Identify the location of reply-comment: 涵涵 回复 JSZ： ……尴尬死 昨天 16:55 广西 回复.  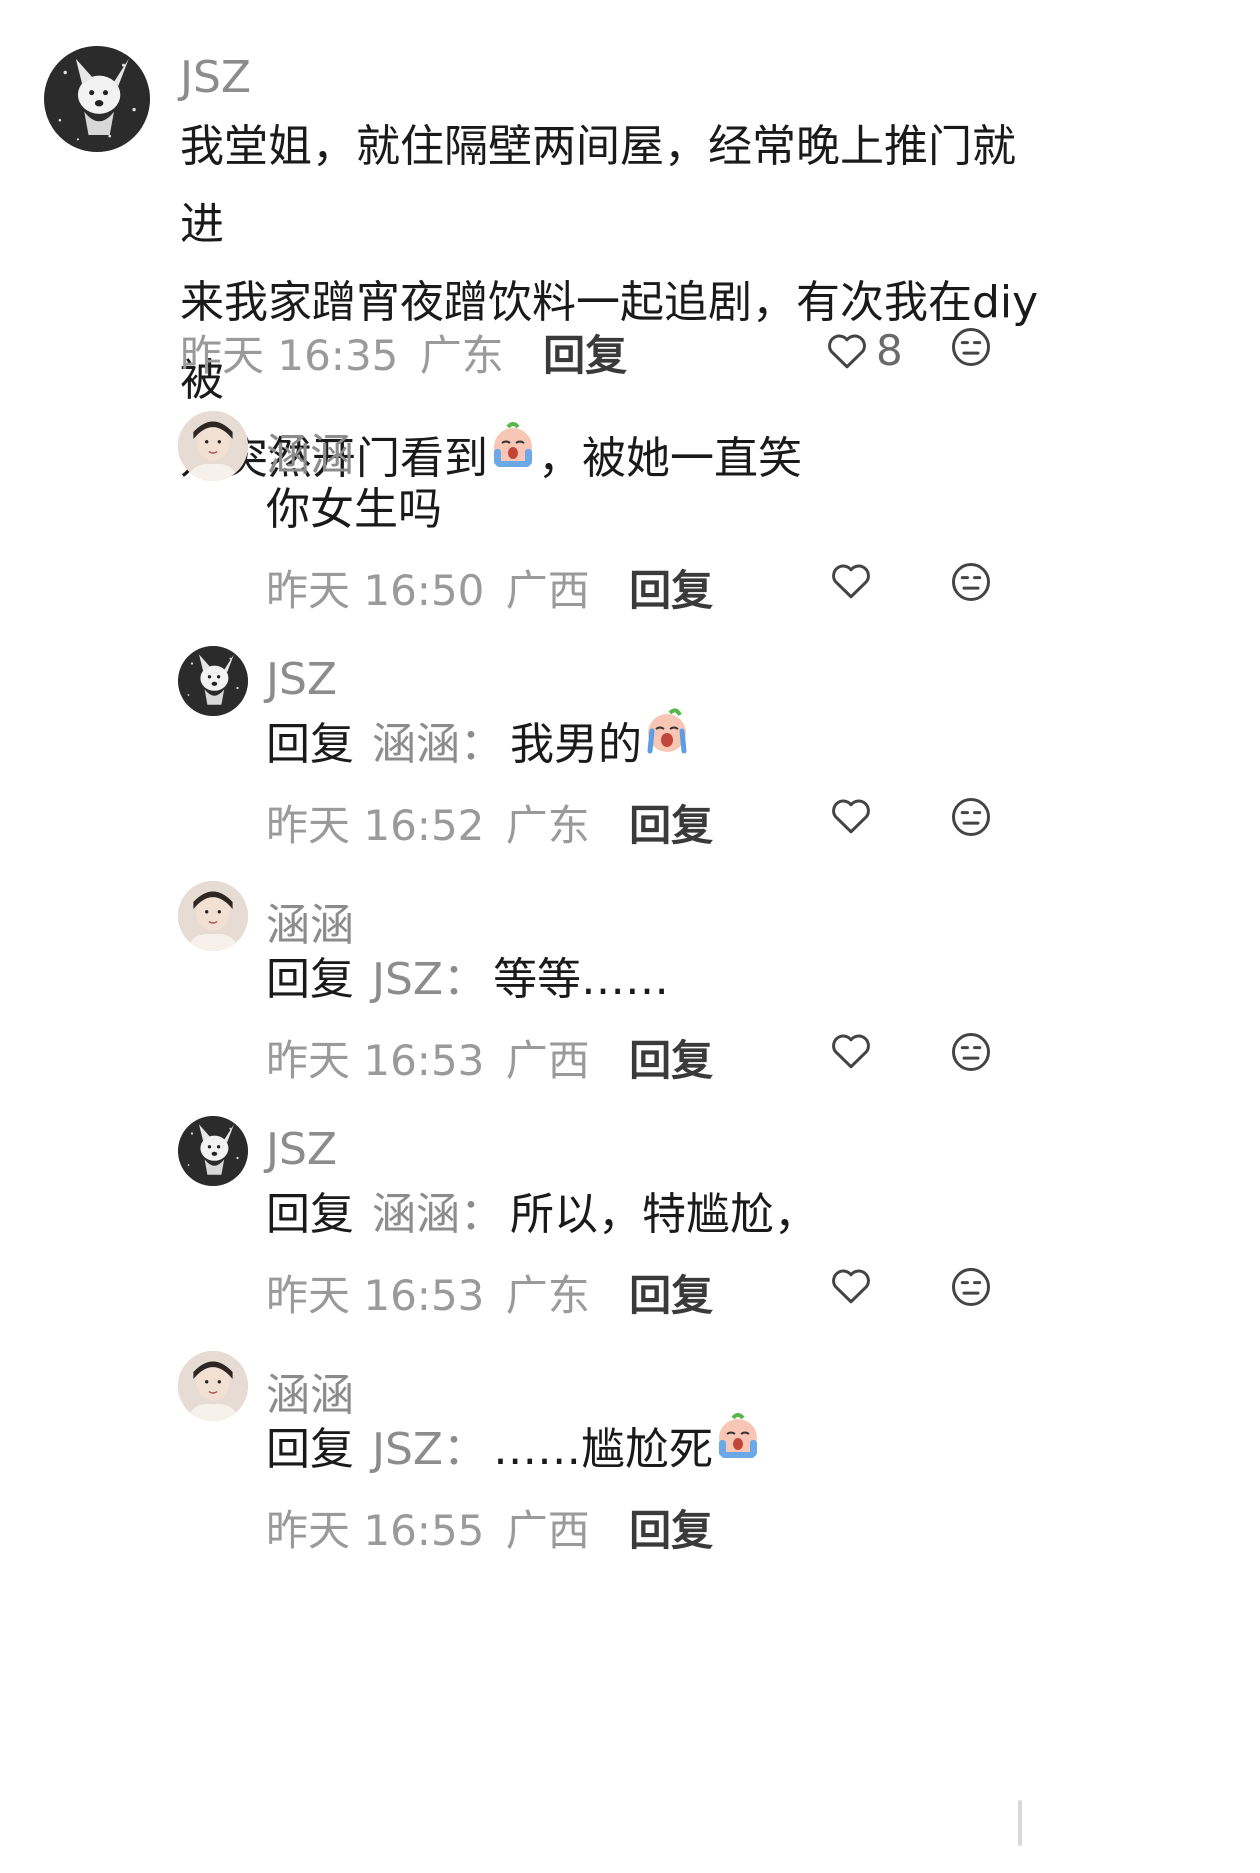
(630, 1462).